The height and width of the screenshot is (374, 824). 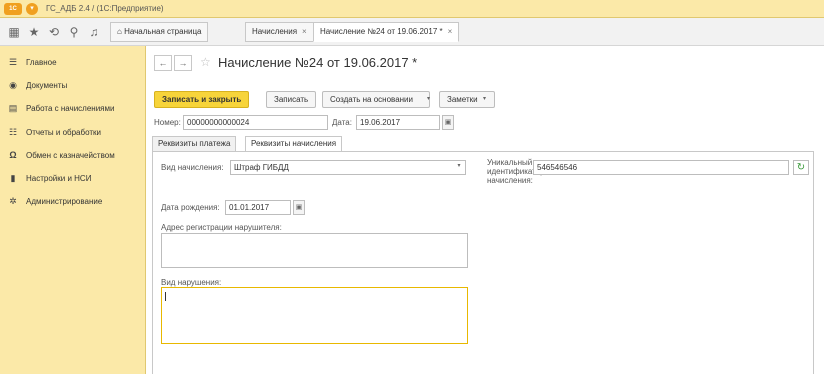 I want to click on treasury-icon: Ω, so click(x=13, y=155).